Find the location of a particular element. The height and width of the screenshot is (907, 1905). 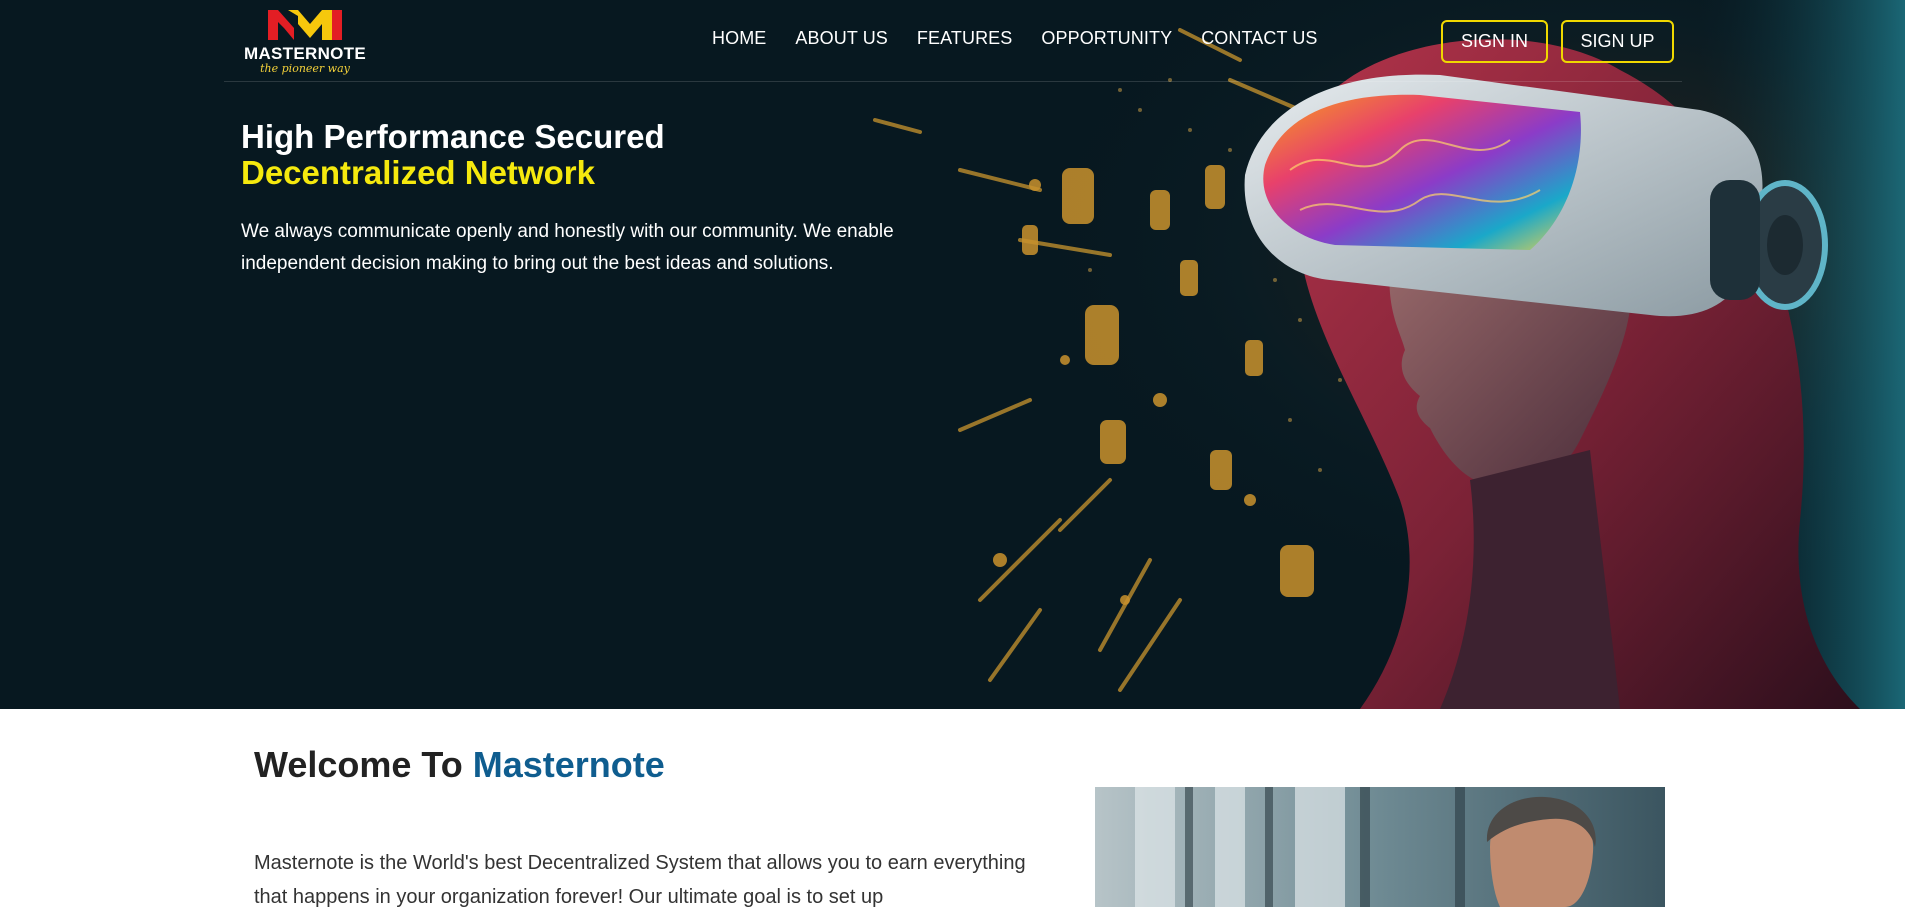

nav-about-us: ABOUT US is located at coordinates (841, 38).